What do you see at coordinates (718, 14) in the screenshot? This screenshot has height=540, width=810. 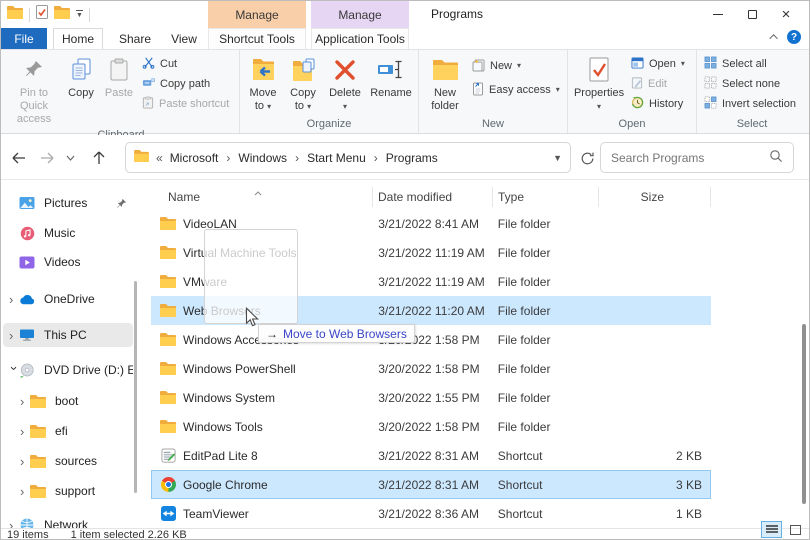 I see `minimize-button` at bounding box center [718, 14].